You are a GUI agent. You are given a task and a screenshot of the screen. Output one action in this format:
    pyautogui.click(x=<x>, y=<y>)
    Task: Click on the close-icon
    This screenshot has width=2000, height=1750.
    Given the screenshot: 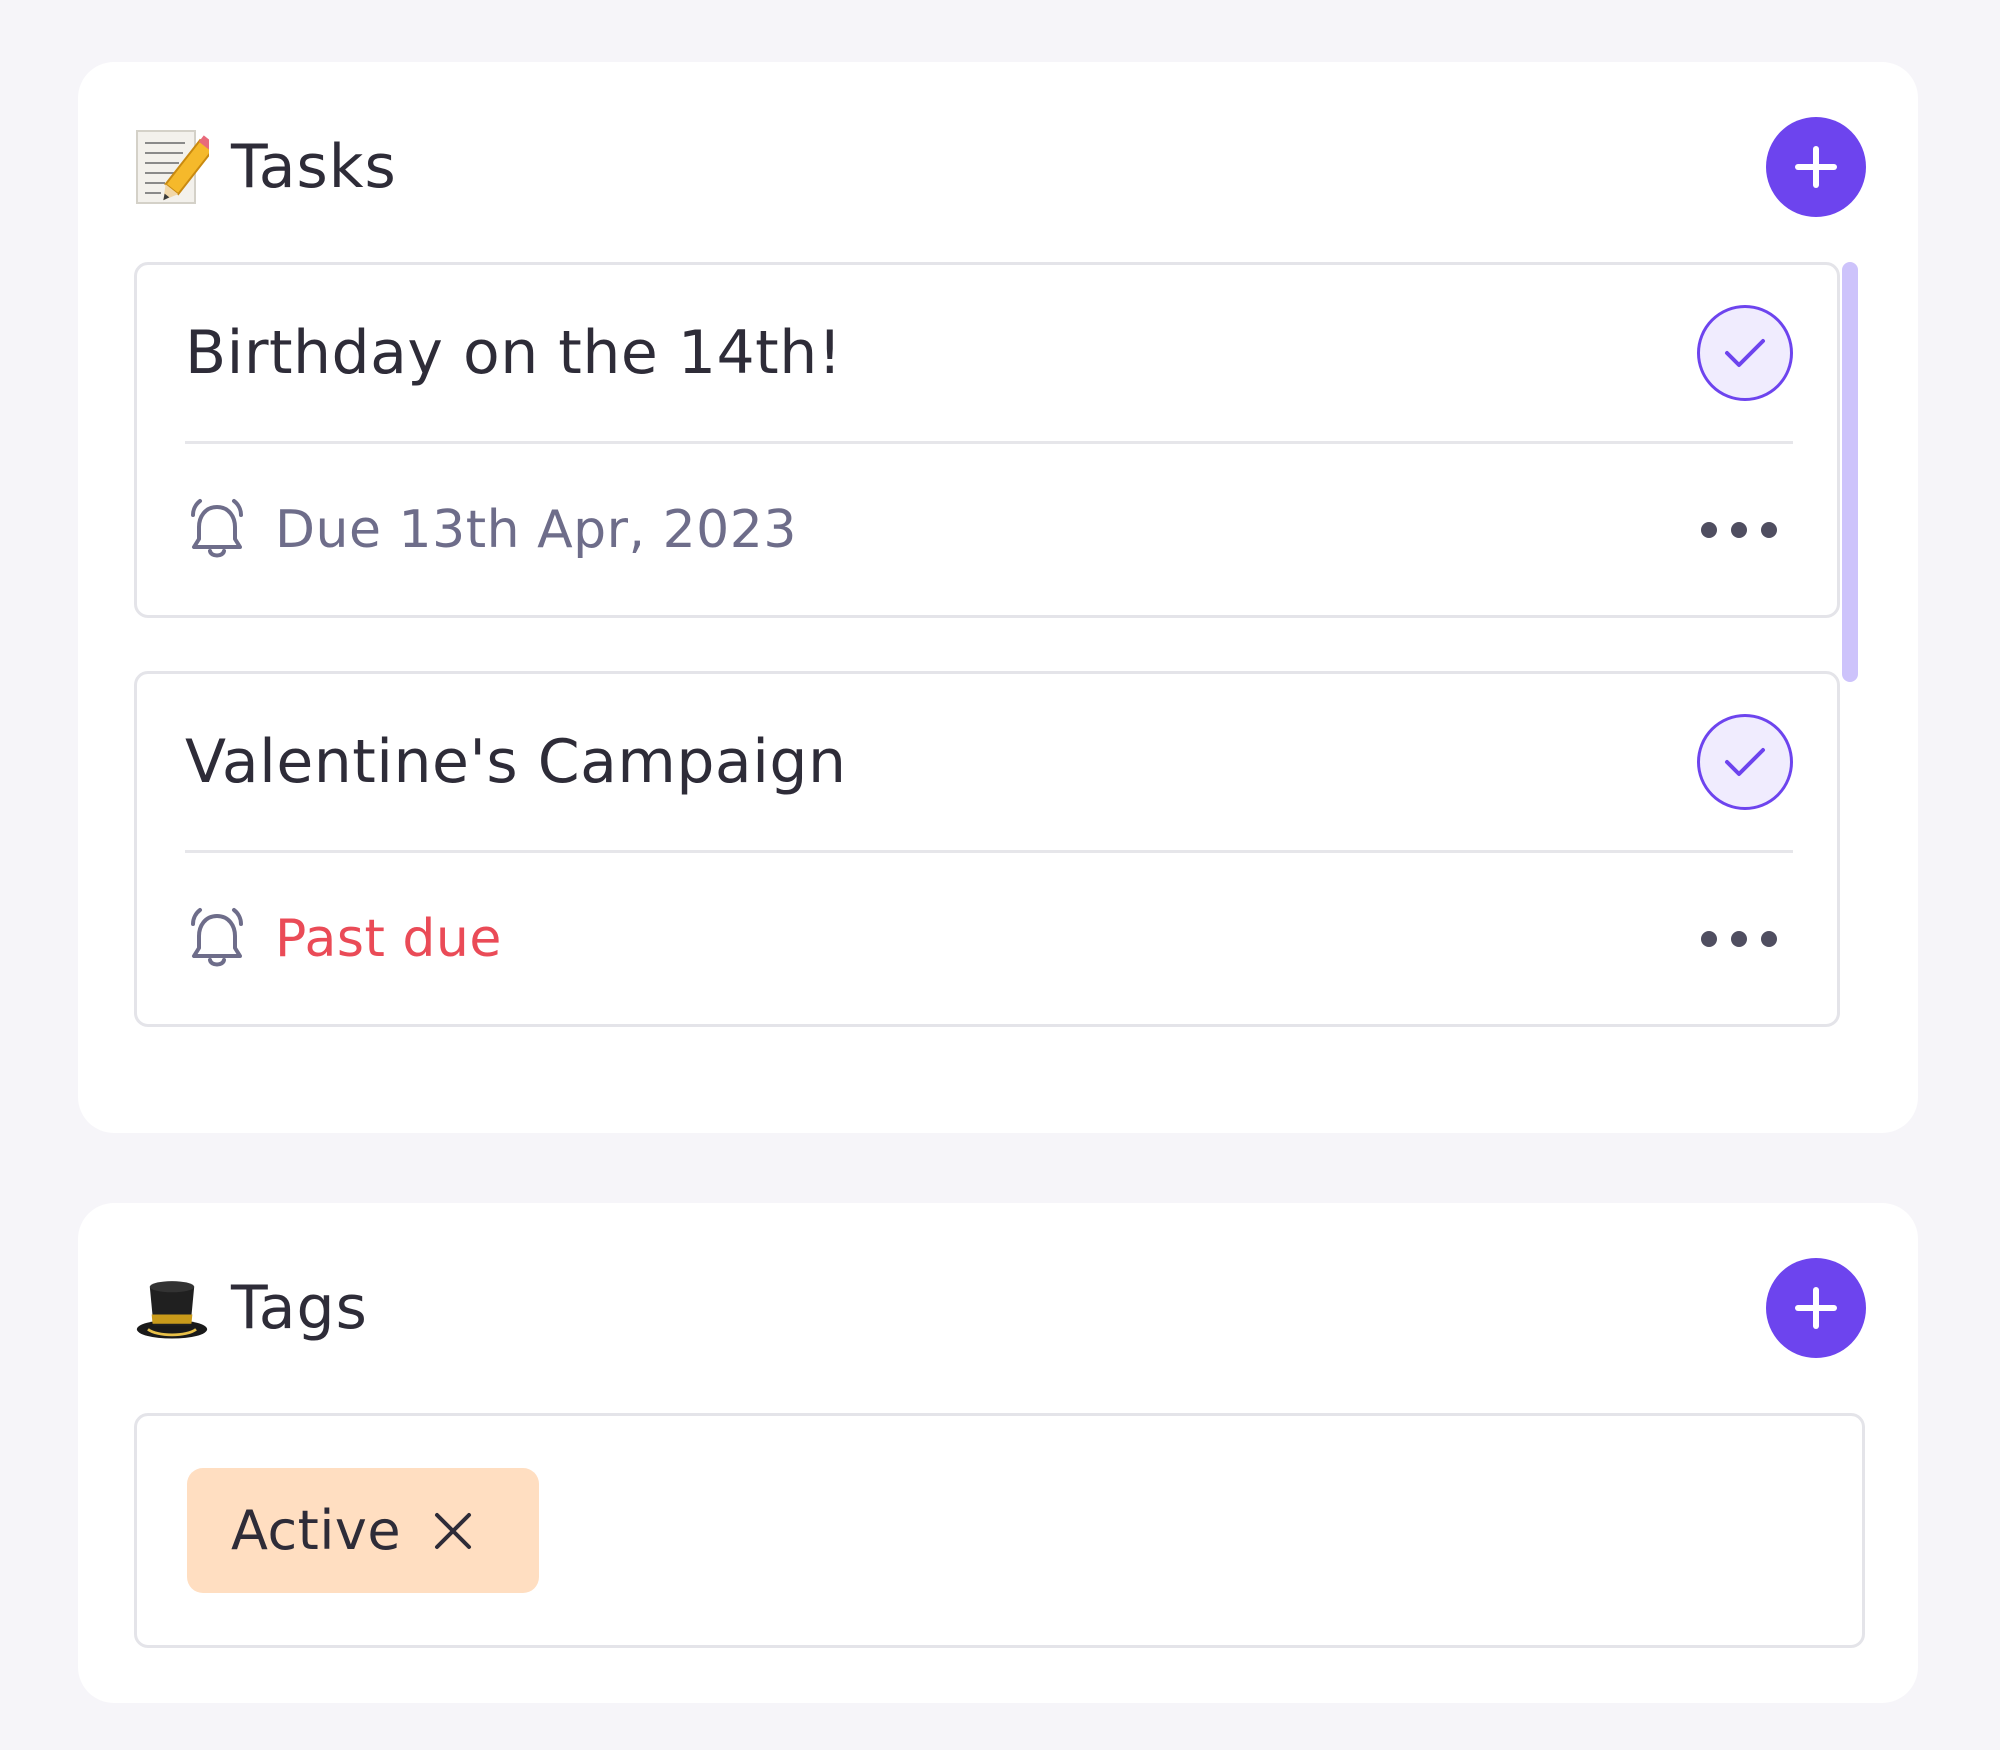 What is the action you would take?
    pyautogui.click(x=453, y=1530)
    